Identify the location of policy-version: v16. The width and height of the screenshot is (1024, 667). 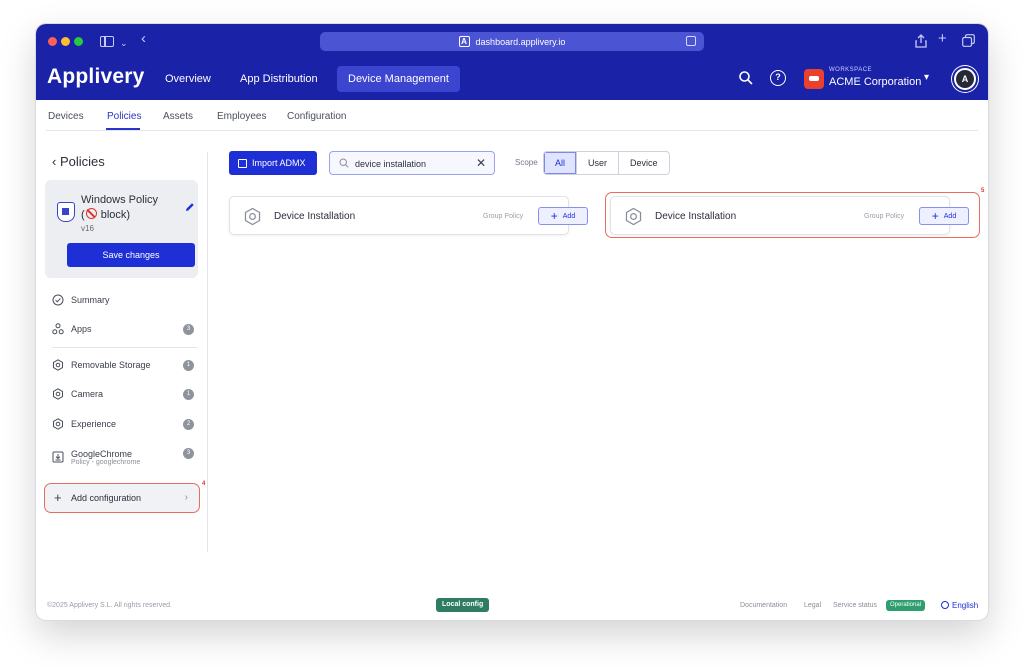
(87, 228).